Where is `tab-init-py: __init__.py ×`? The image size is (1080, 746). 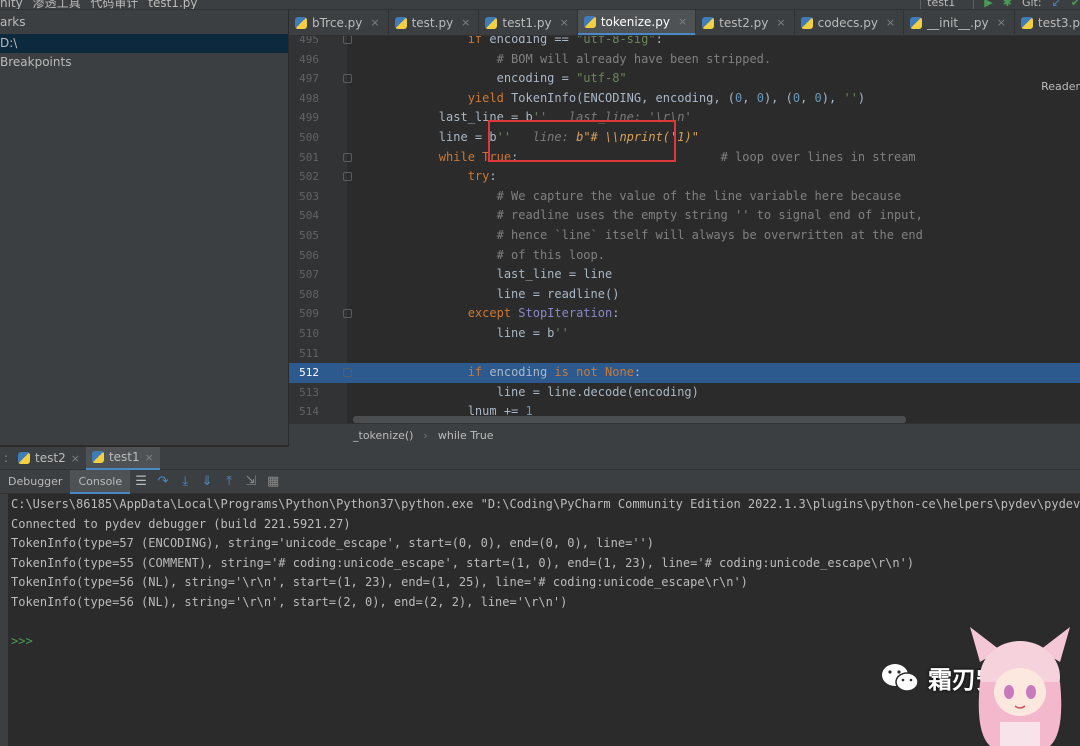 tab-init-py: __init__.py × is located at coordinates (959, 22).